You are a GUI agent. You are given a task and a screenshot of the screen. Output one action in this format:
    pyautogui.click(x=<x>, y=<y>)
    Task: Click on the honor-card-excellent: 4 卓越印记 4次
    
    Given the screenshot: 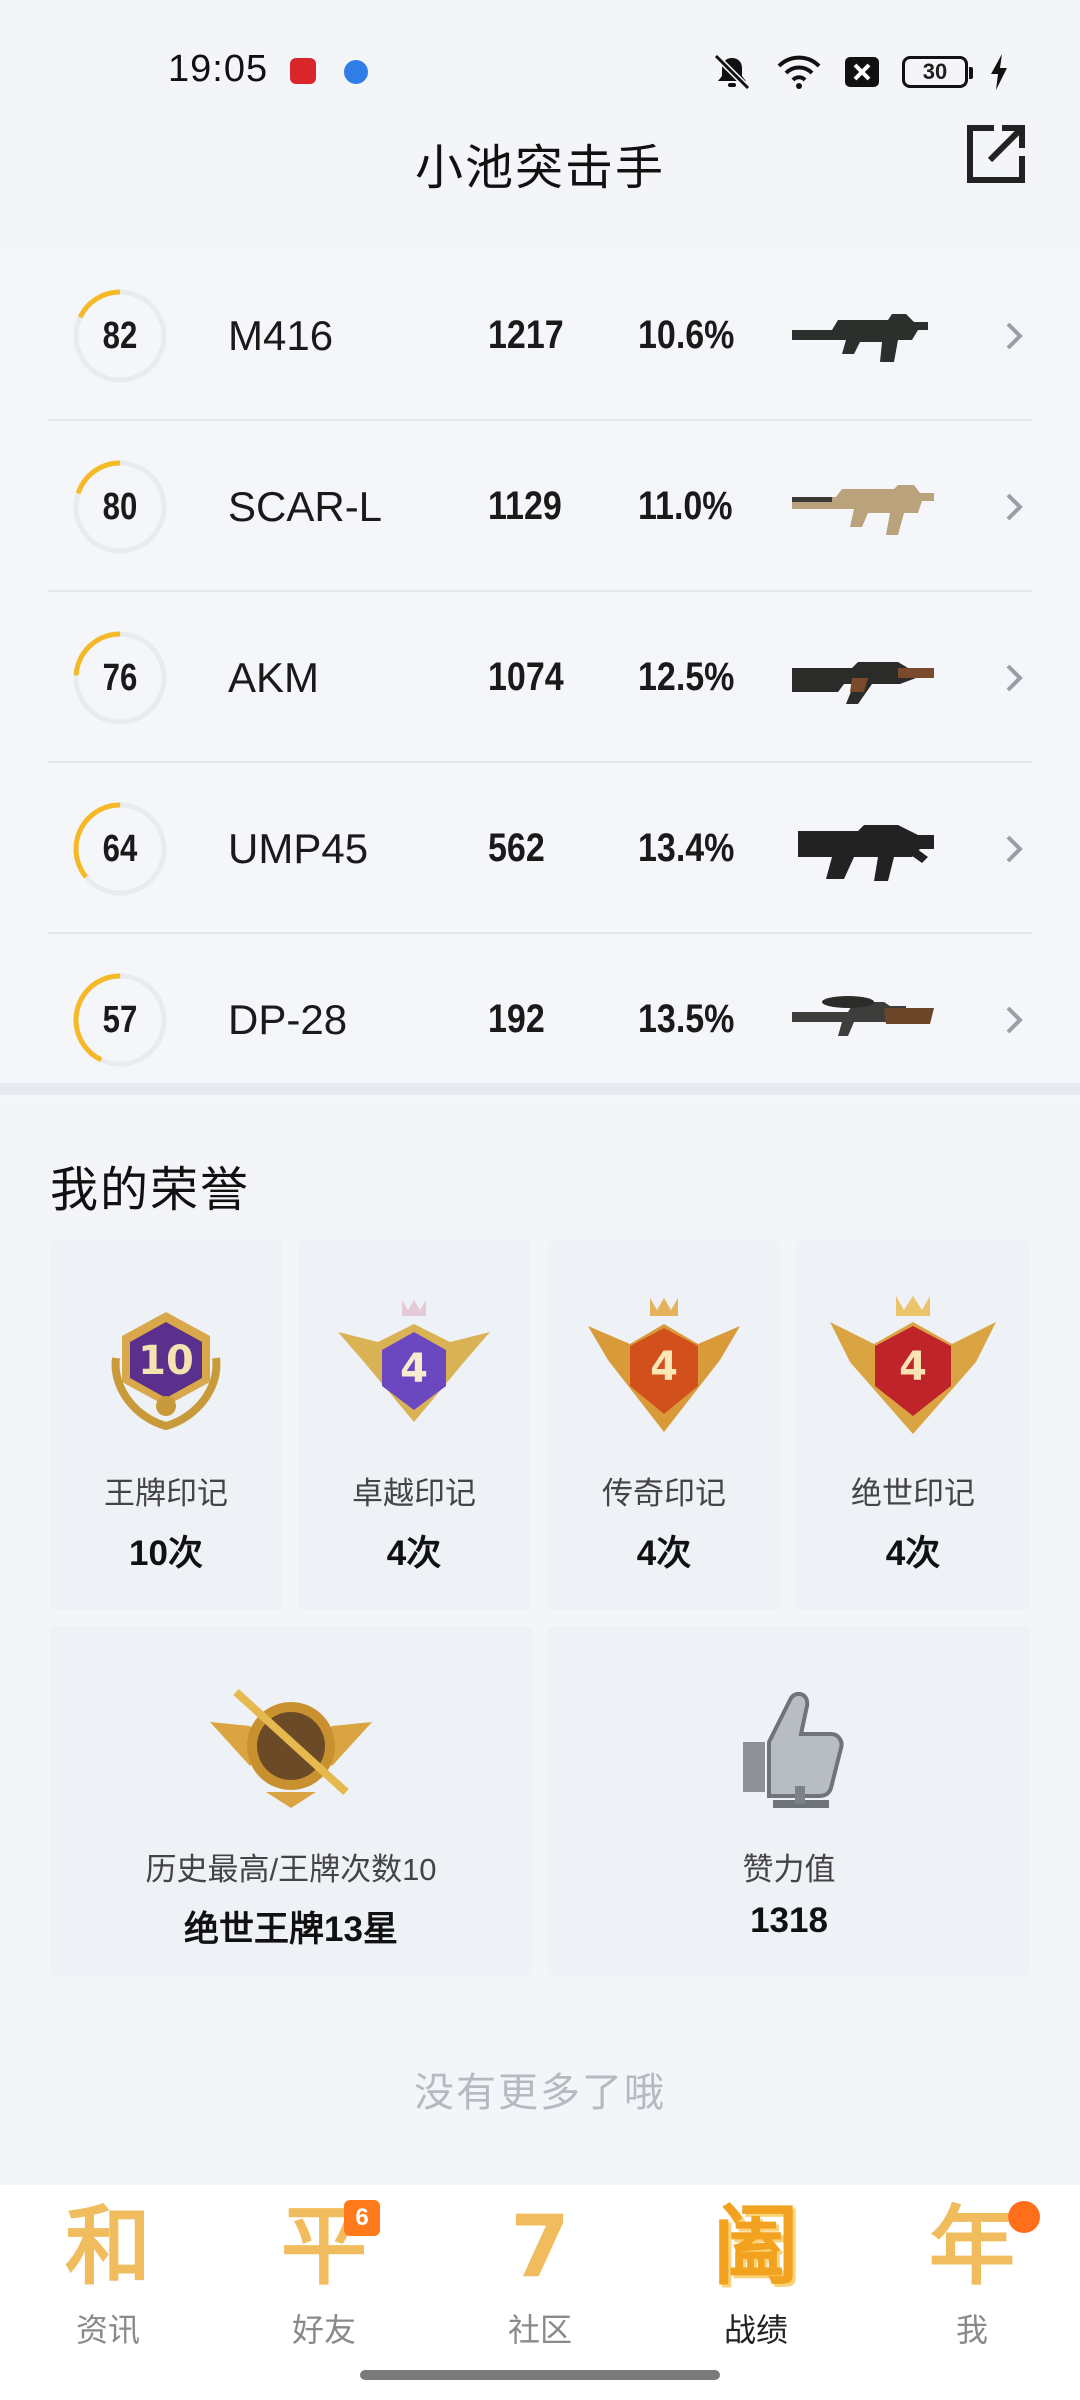 What is the action you would take?
    pyautogui.click(x=414, y=1425)
    